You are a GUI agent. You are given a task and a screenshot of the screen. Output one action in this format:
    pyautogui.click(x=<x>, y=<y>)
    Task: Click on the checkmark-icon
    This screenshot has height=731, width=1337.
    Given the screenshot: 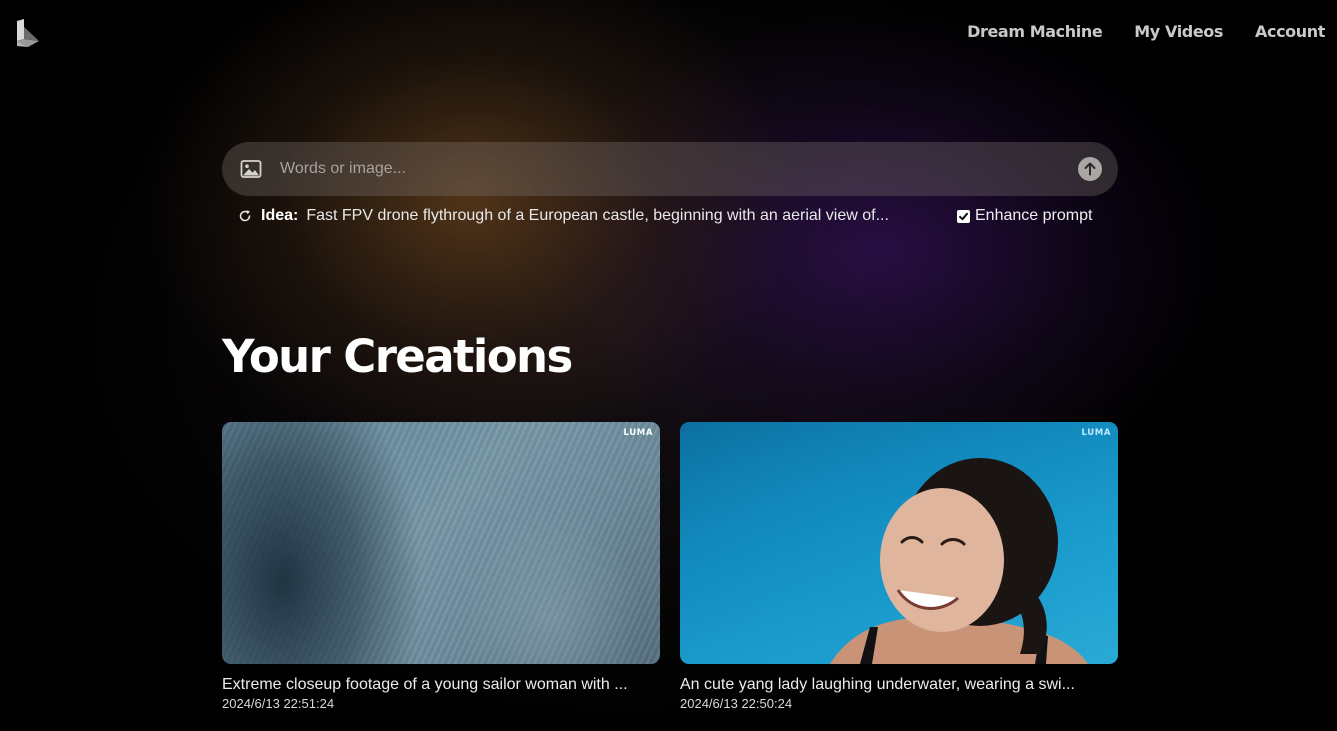 What is the action you would take?
    pyautogui.click(x=963, y=216)
    